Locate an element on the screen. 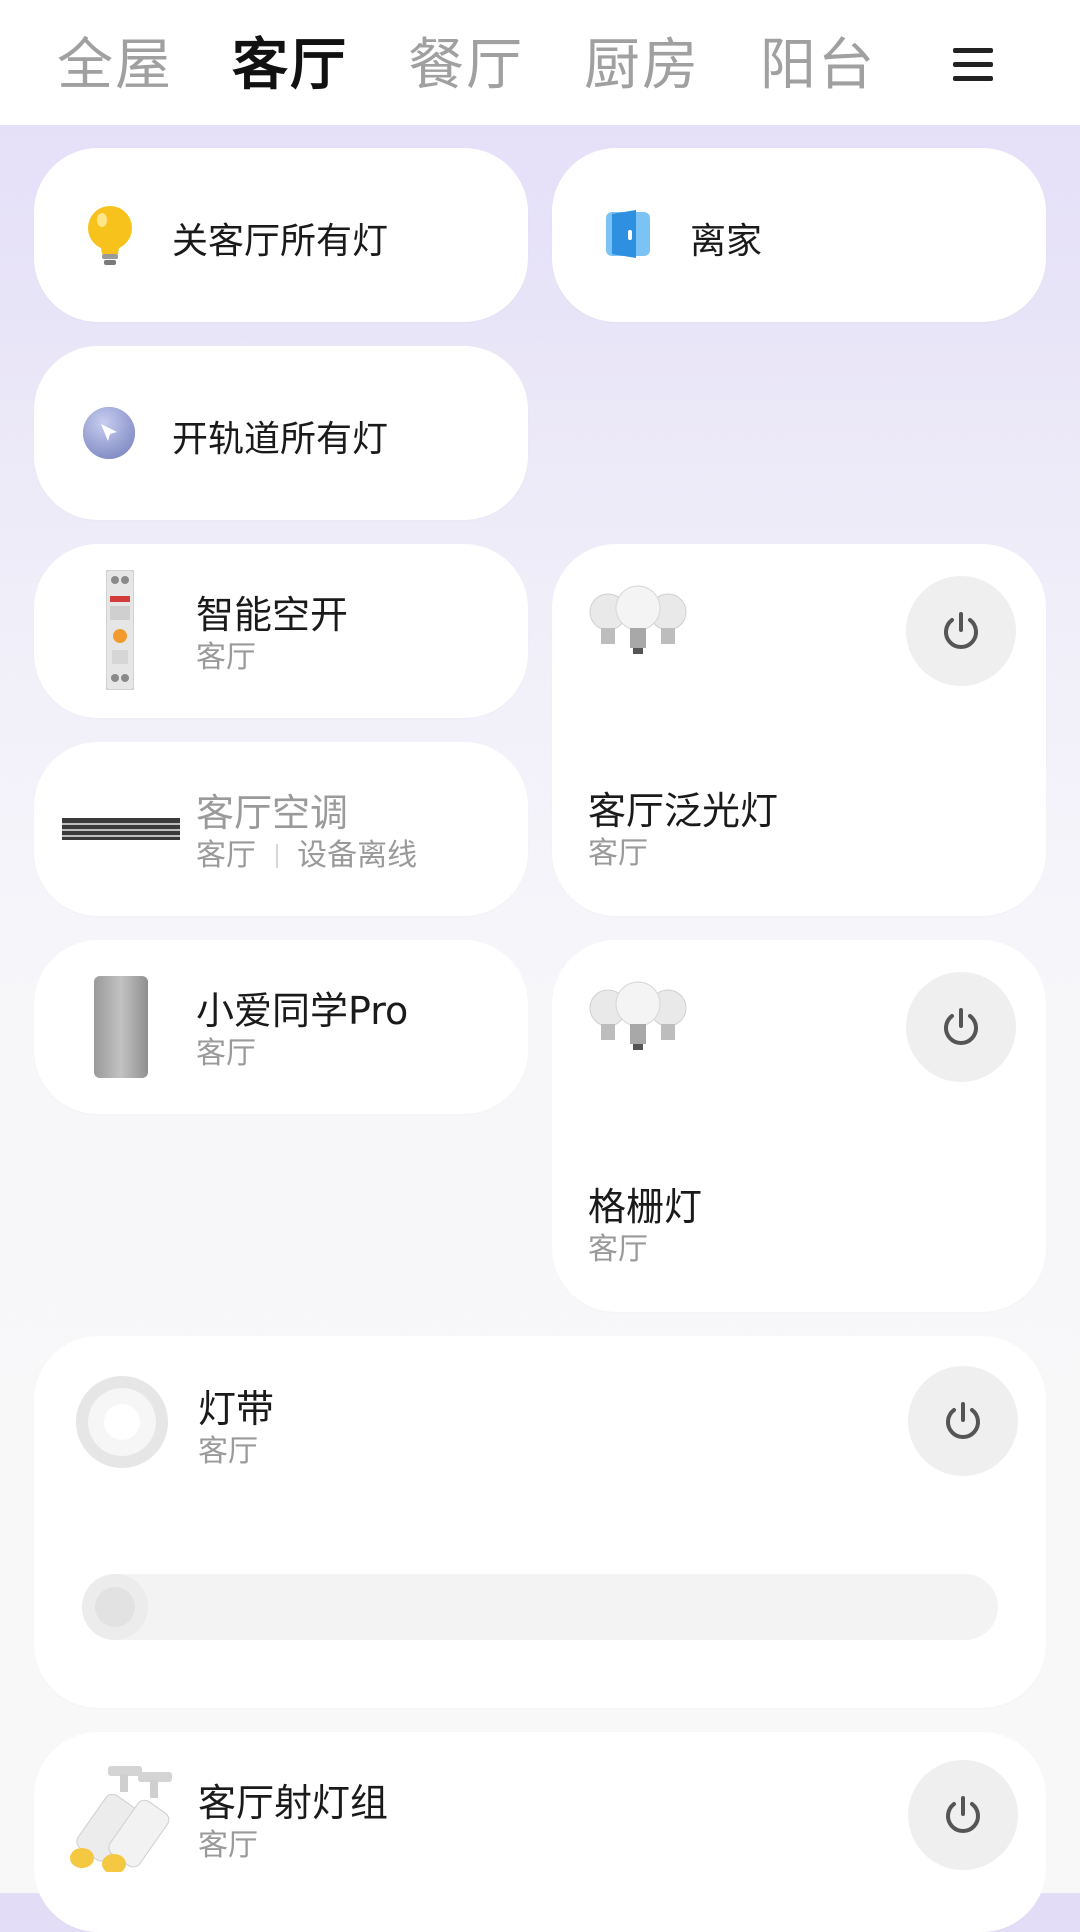  scene-label: 开轨道所有灯 is located at coordinates (280, 439).